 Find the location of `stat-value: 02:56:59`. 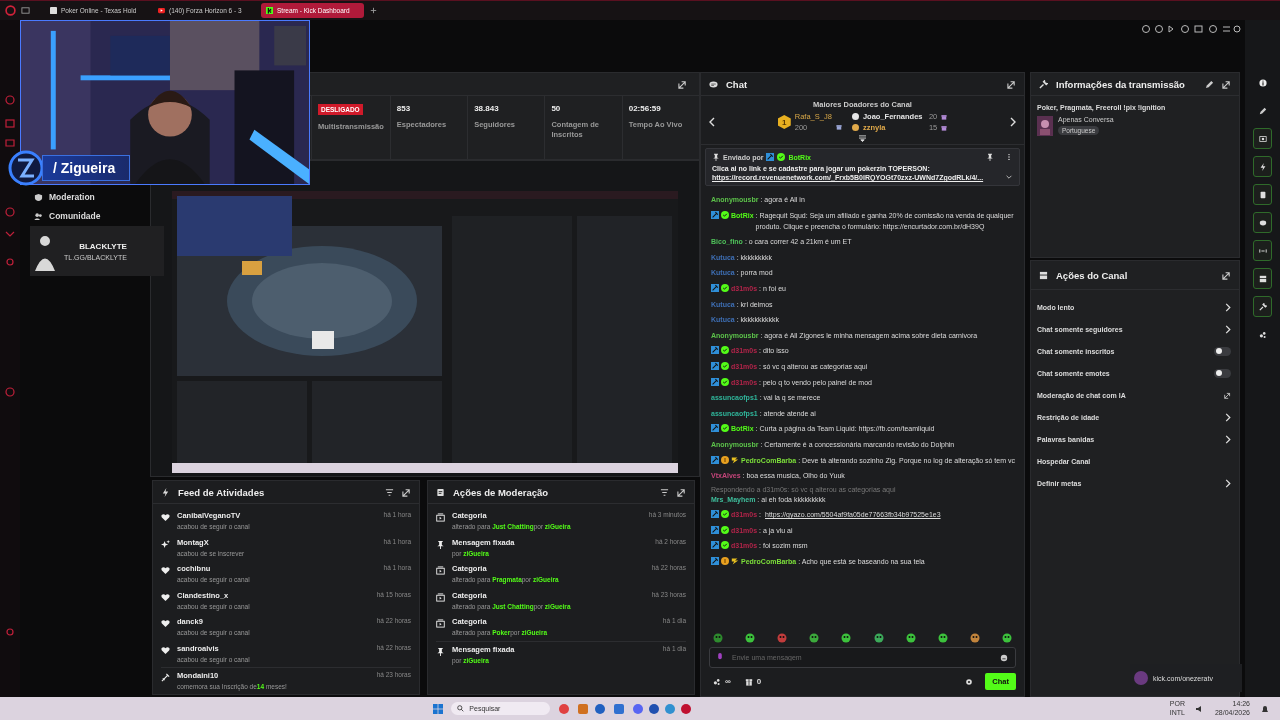

stat-value: 02:56:59 is located at coordinates (644, 108).